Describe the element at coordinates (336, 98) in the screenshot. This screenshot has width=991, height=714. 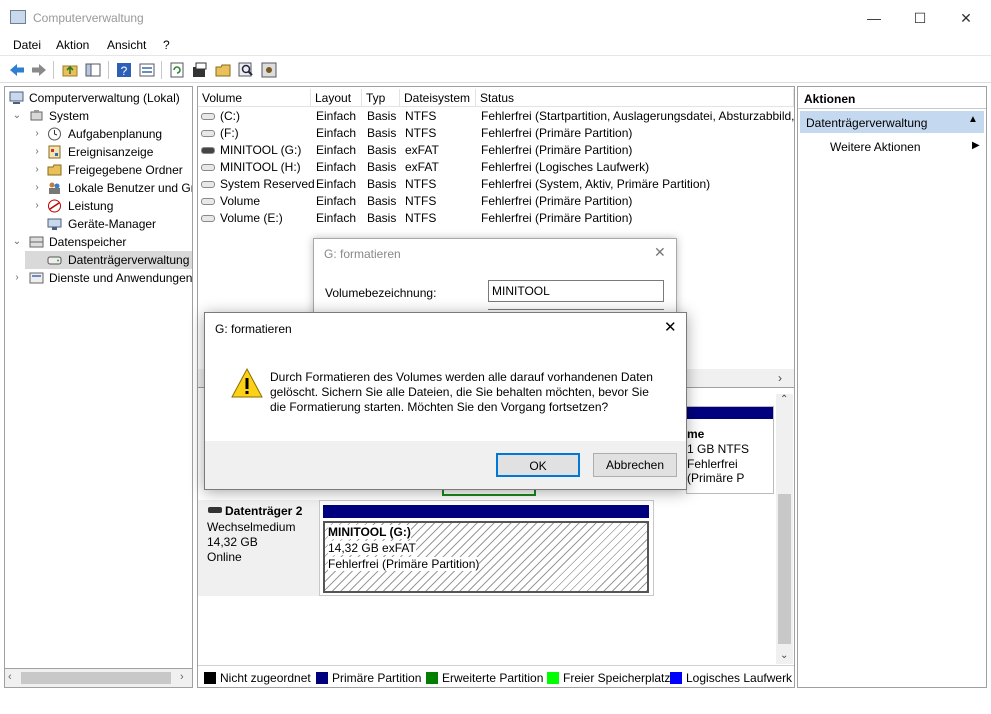
I see `column-header-layout: Layout` at that location.